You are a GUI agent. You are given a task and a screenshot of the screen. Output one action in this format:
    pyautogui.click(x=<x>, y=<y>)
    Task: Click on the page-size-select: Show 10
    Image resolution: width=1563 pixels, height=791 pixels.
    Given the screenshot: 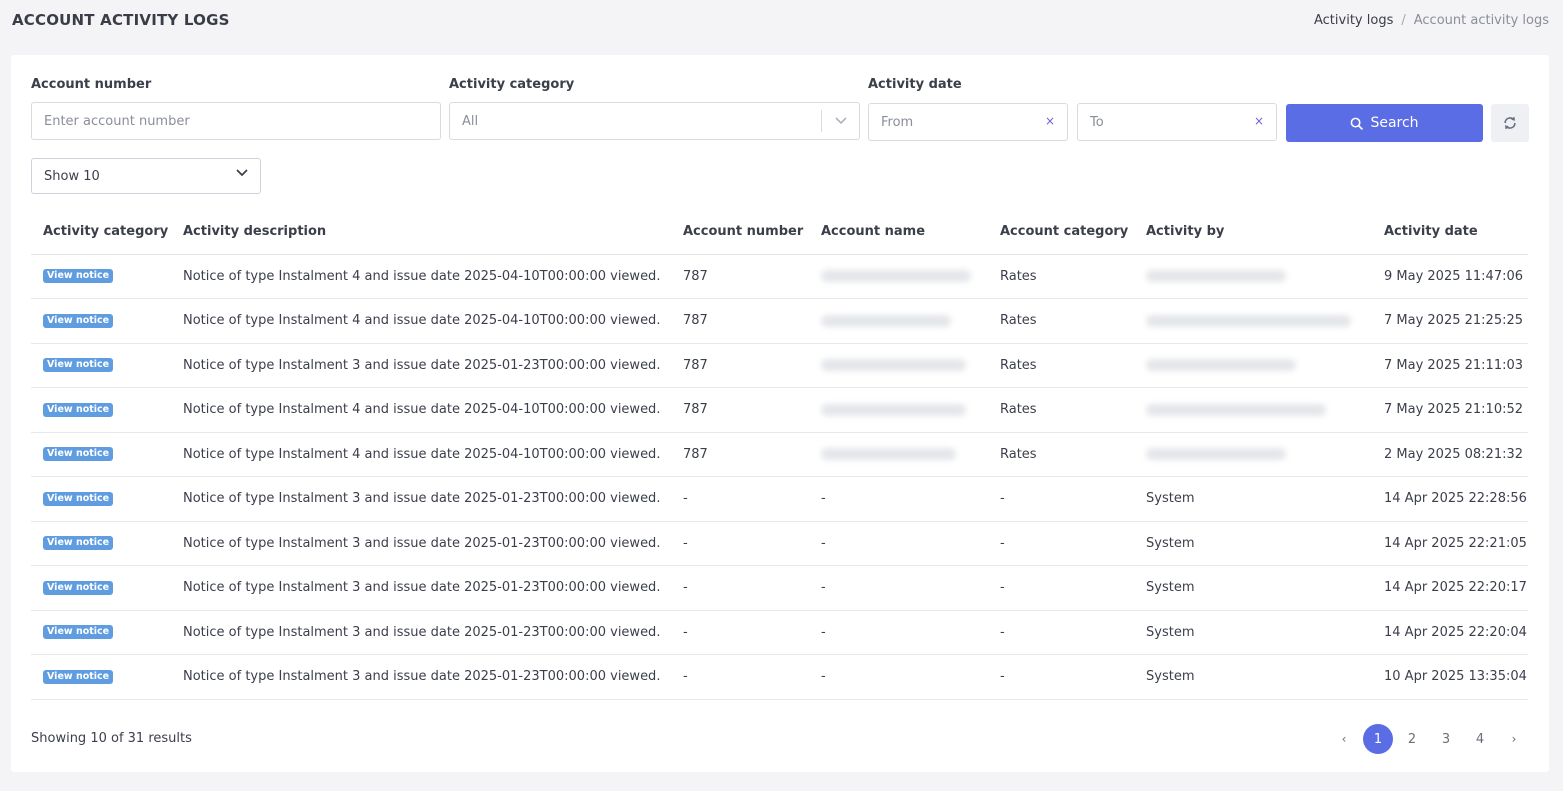 What is the action you would take?
    pyautogui.click(x=146, y=176)
    